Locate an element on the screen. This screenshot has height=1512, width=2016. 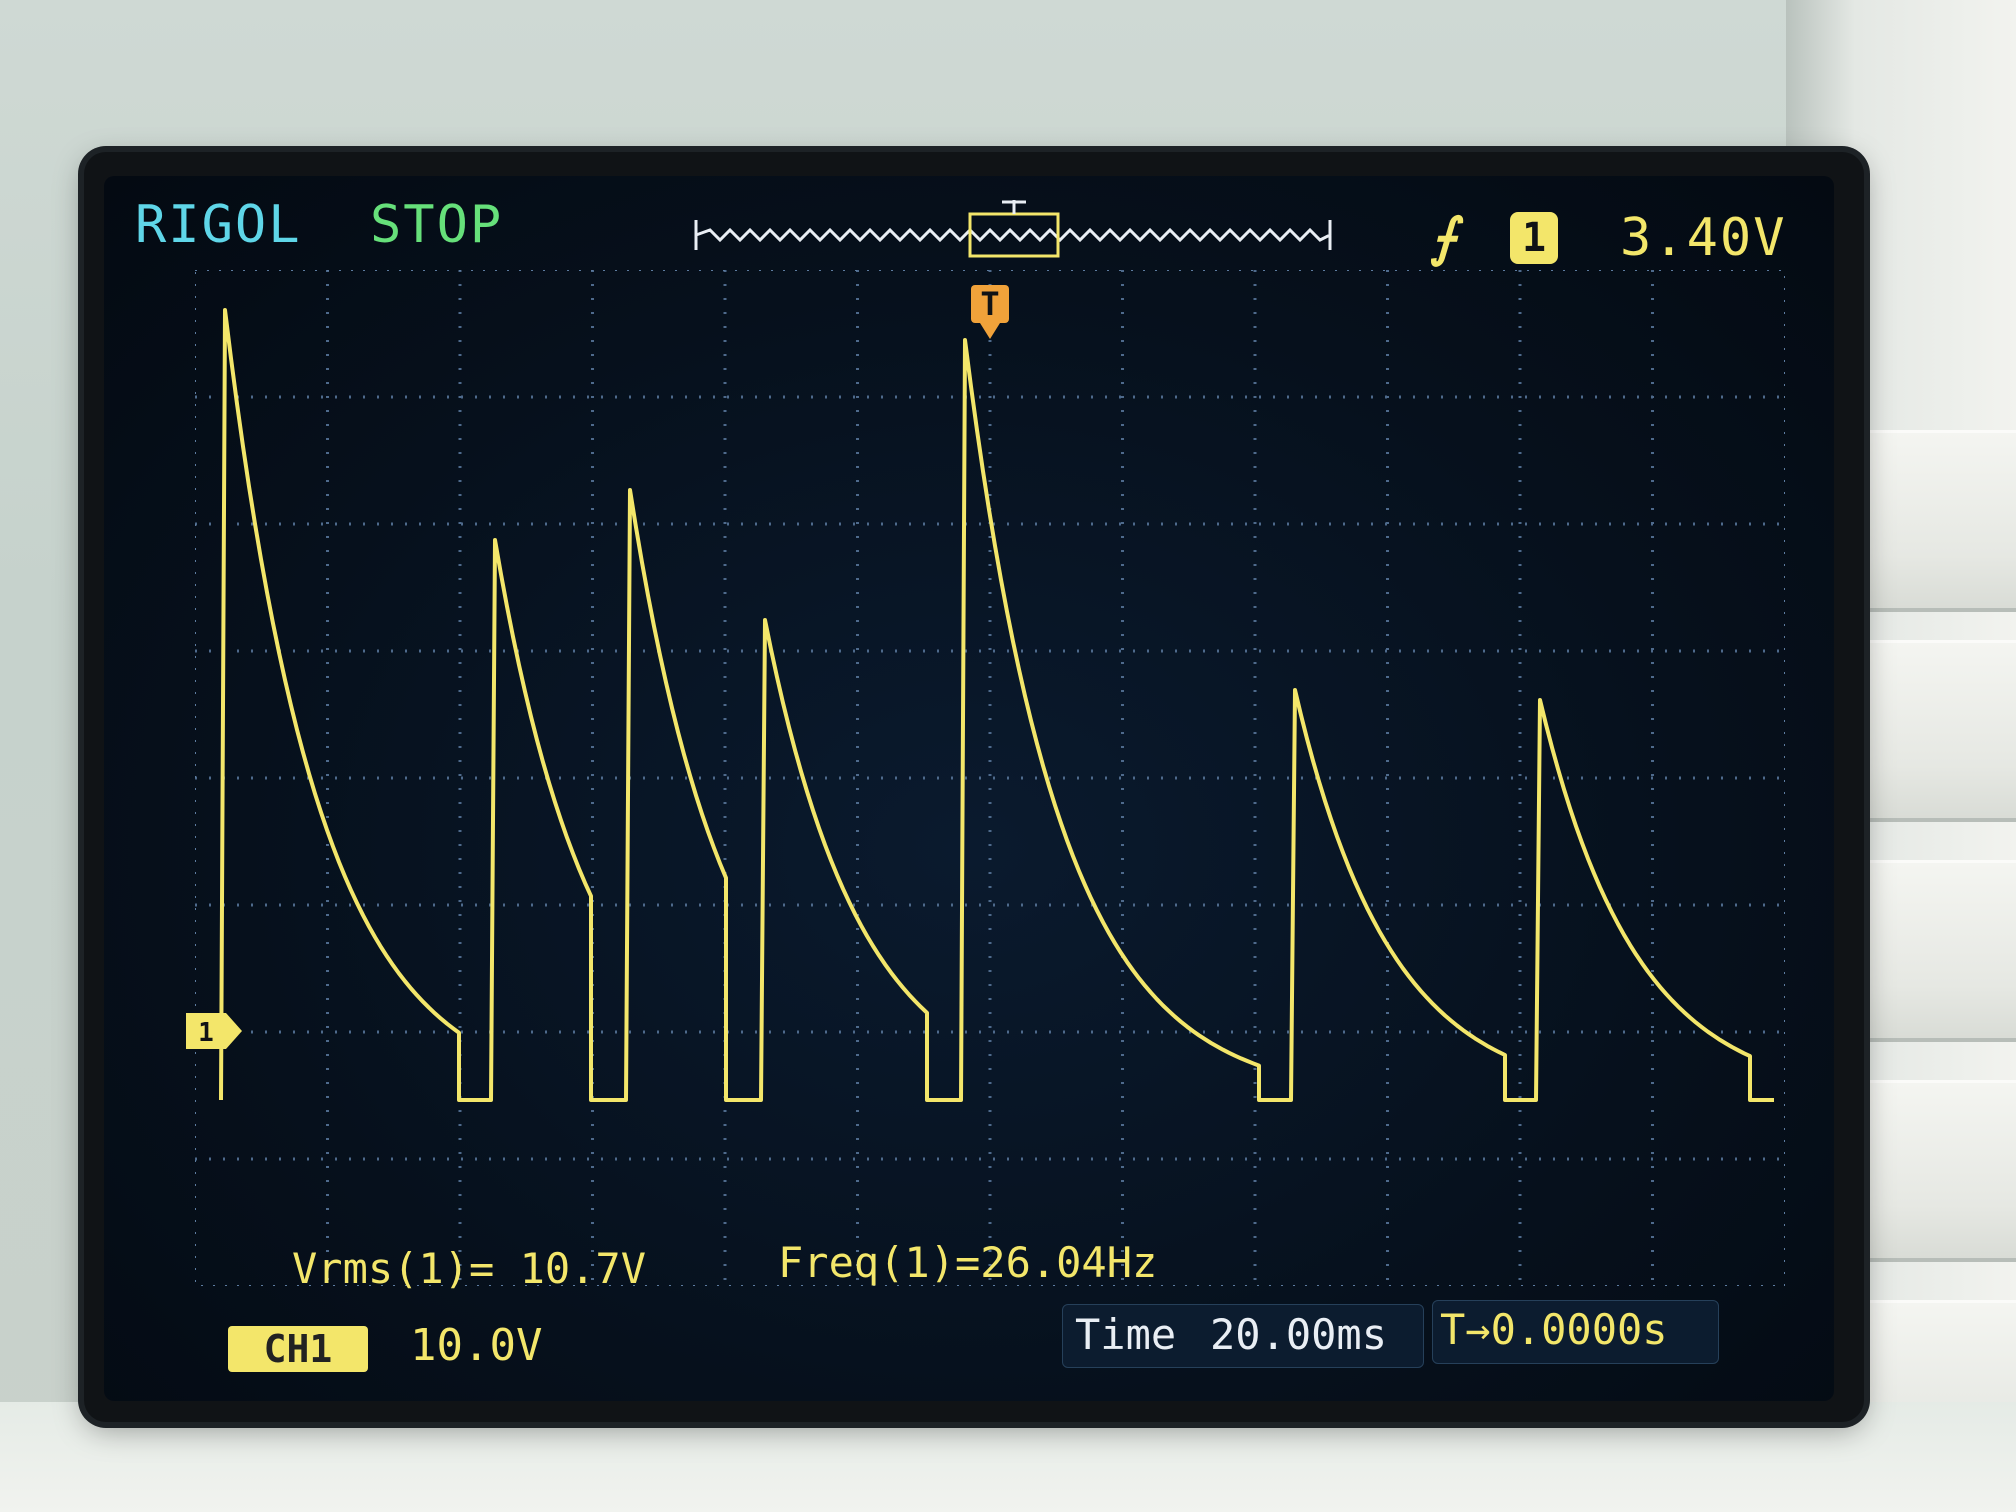
frequency-measurement: Freq(1)=26.04Hz is located at coordinates (968, 1262).